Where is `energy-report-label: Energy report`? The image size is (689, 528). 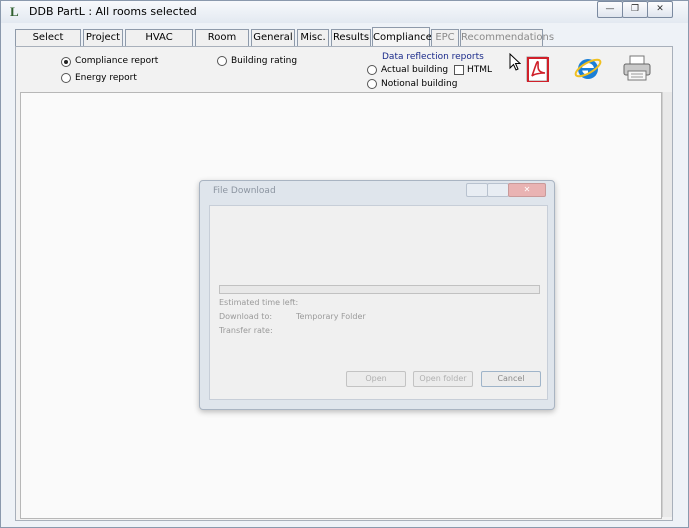 energy-report-label: Energy report is located at coordinates (106, 78).